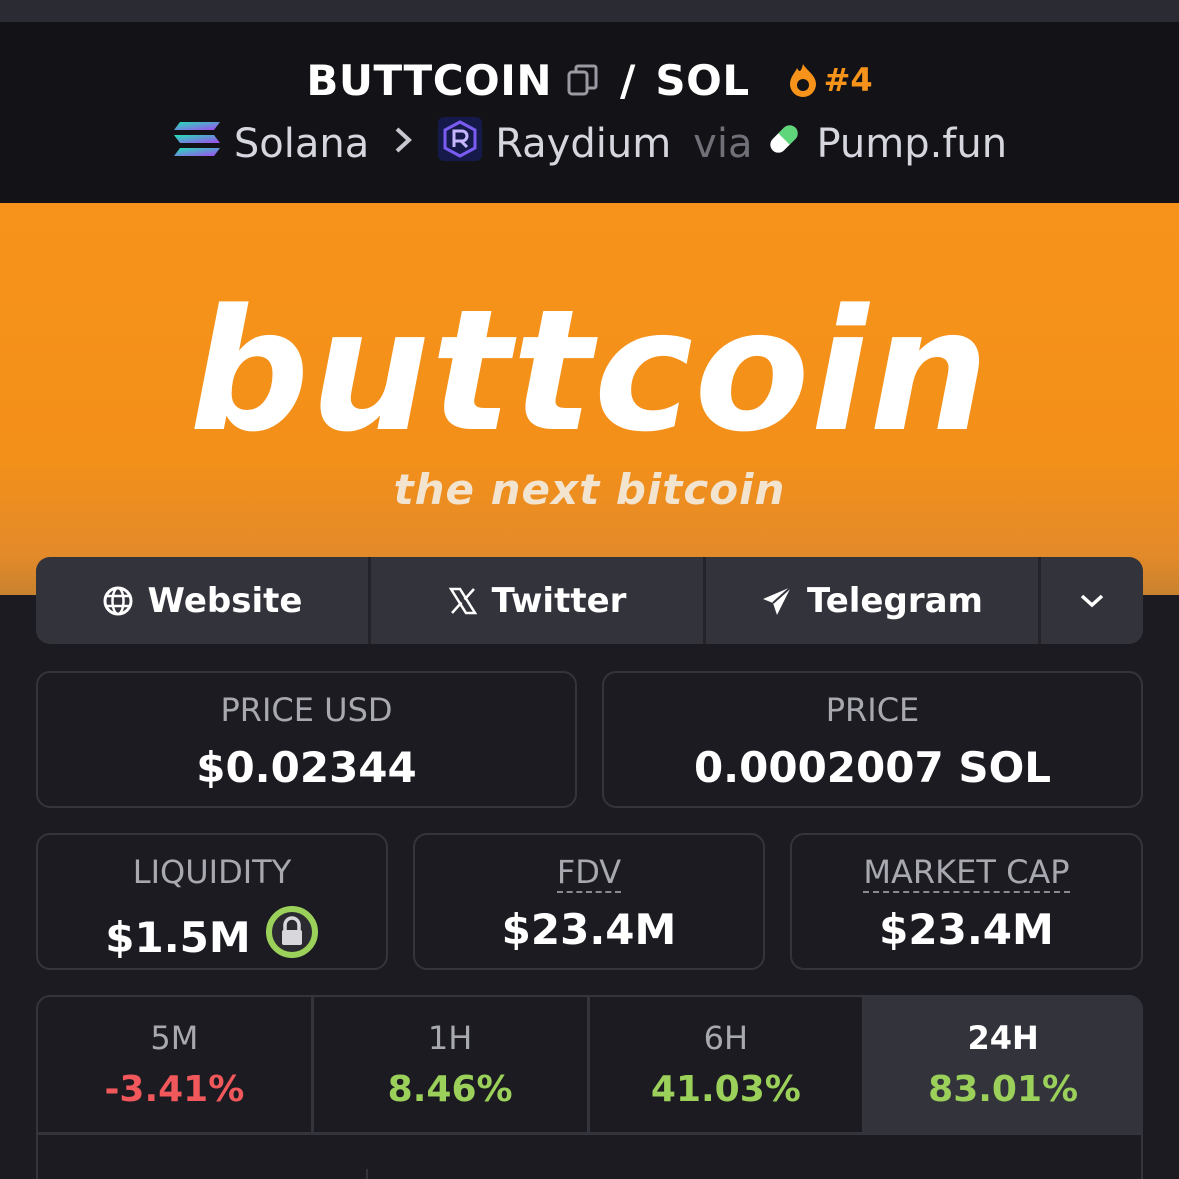 The width and height of the screenshot is (1179, 1179). I want to click on period-change: 83.01%, so click(1003, 1089).